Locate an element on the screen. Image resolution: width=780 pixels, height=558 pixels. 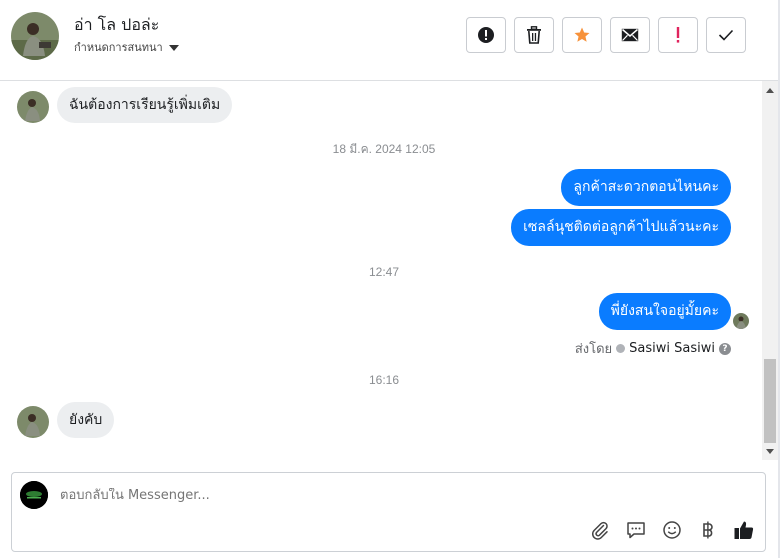
sent-by-label: ส่งโดย is located at coordinates (593, 349).